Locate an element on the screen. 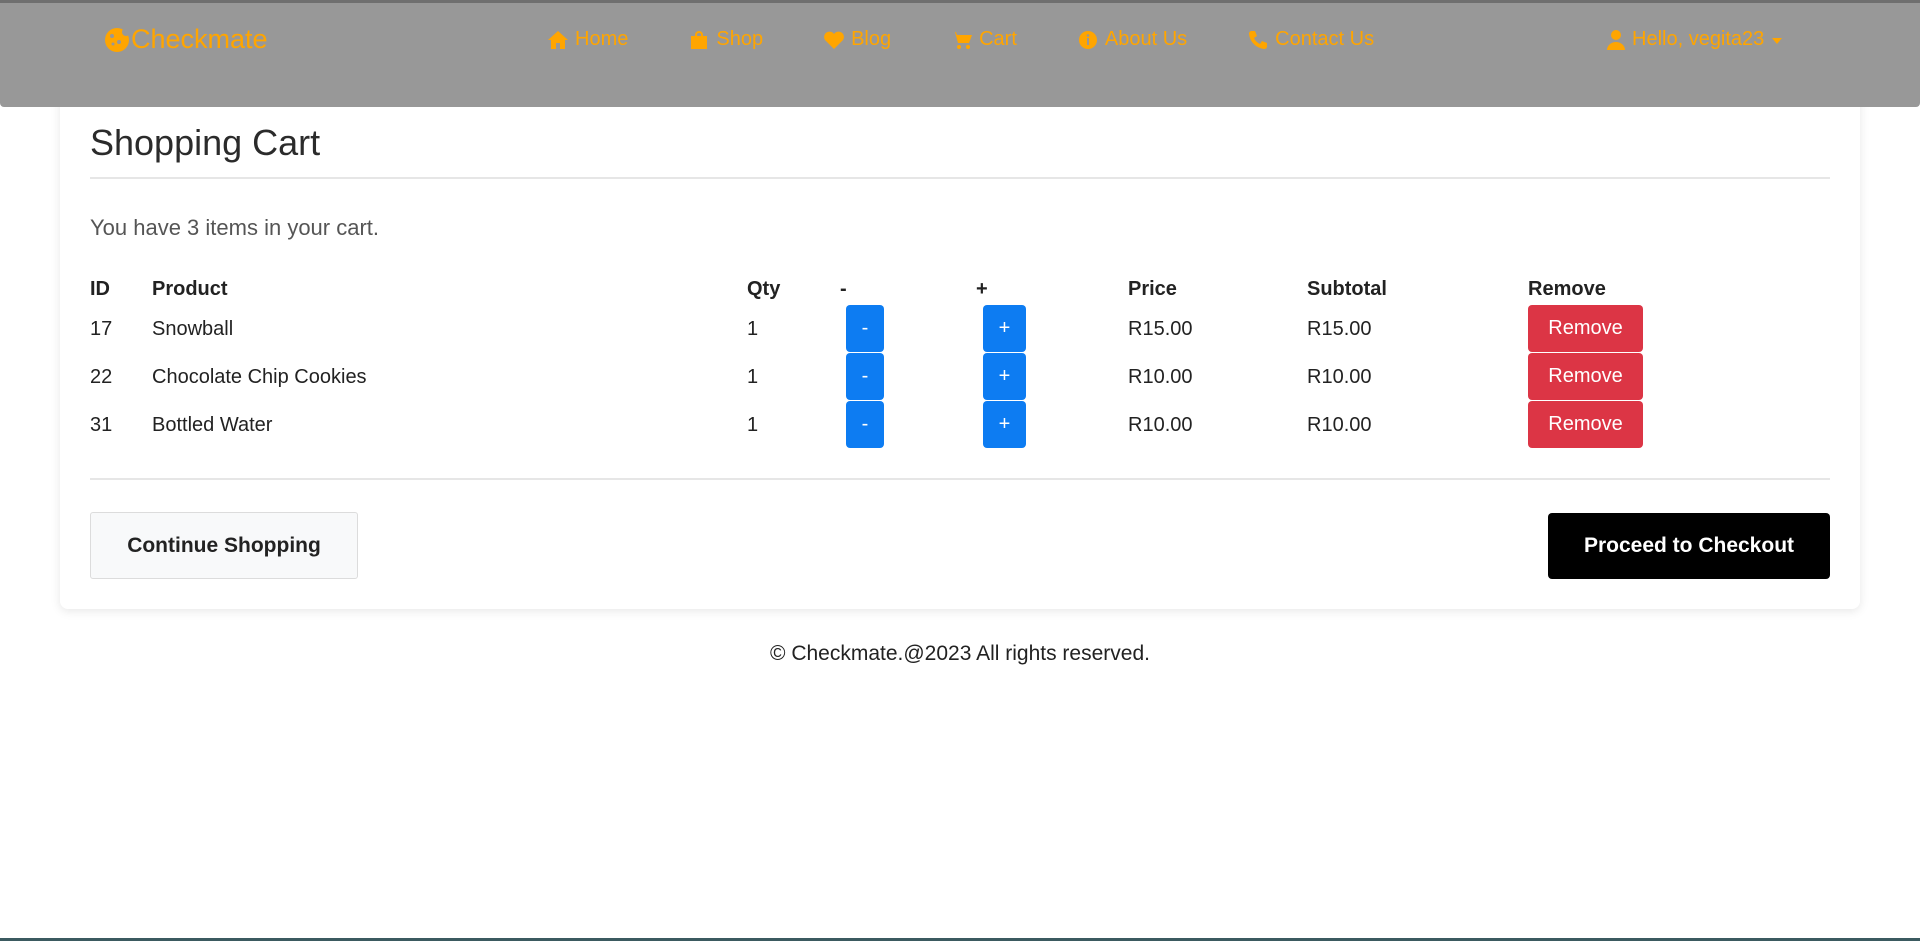 The height and width of the screenshot is (941, 1920). nav-link-blog: Blog is located at coordinates (857, 39).